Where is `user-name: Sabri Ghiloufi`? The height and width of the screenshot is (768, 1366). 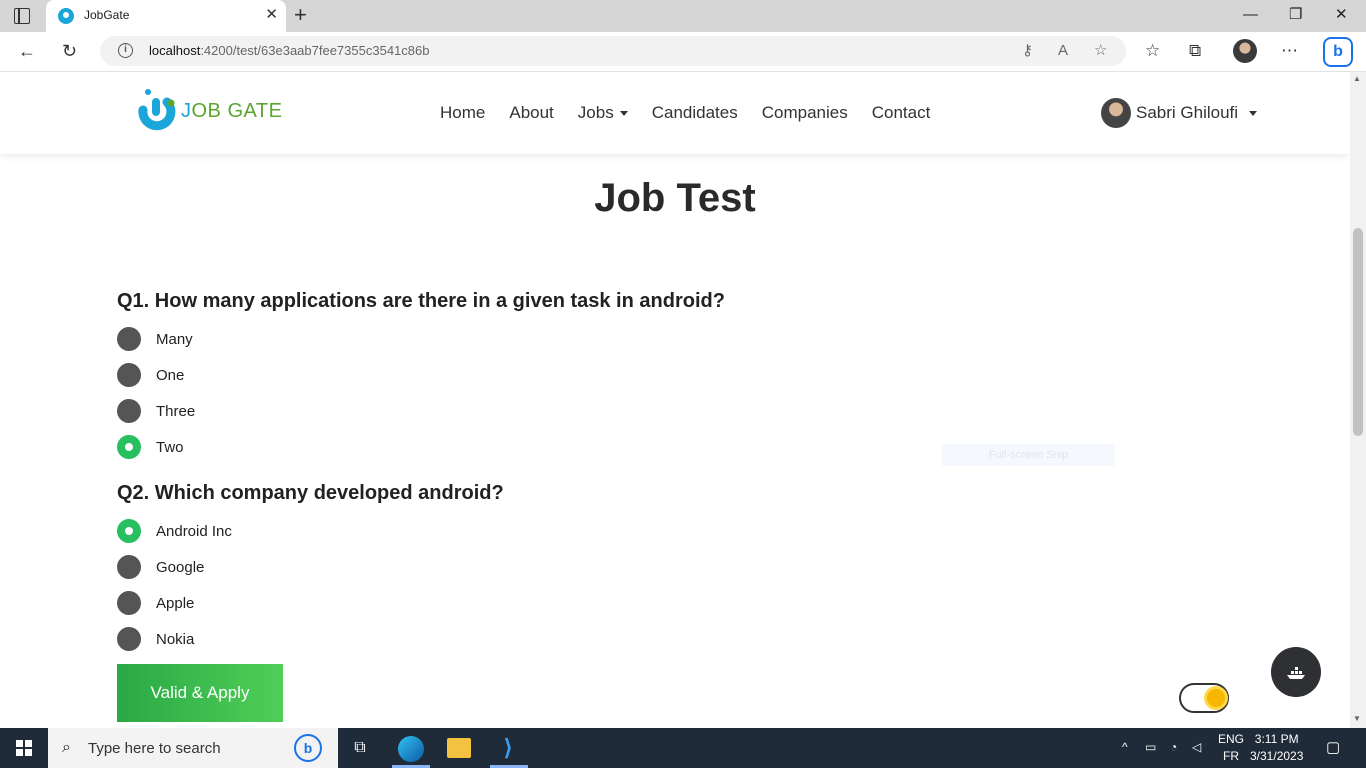 user-name: Sabri Ghiloufi is located at coordinates (1187, 112).